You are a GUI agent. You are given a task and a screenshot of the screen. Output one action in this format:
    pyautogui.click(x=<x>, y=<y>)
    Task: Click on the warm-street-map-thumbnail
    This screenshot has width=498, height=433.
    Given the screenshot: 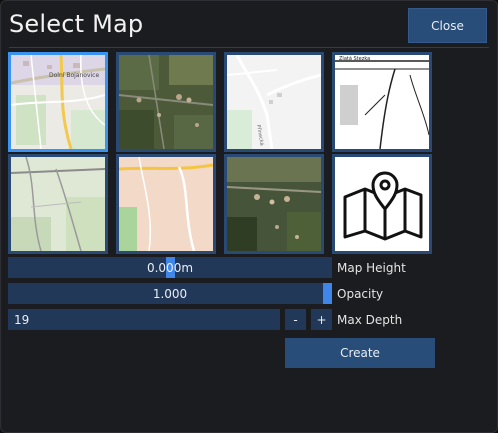 What is the action you would take?
    pyautogui.click(x=166, y=204)
    